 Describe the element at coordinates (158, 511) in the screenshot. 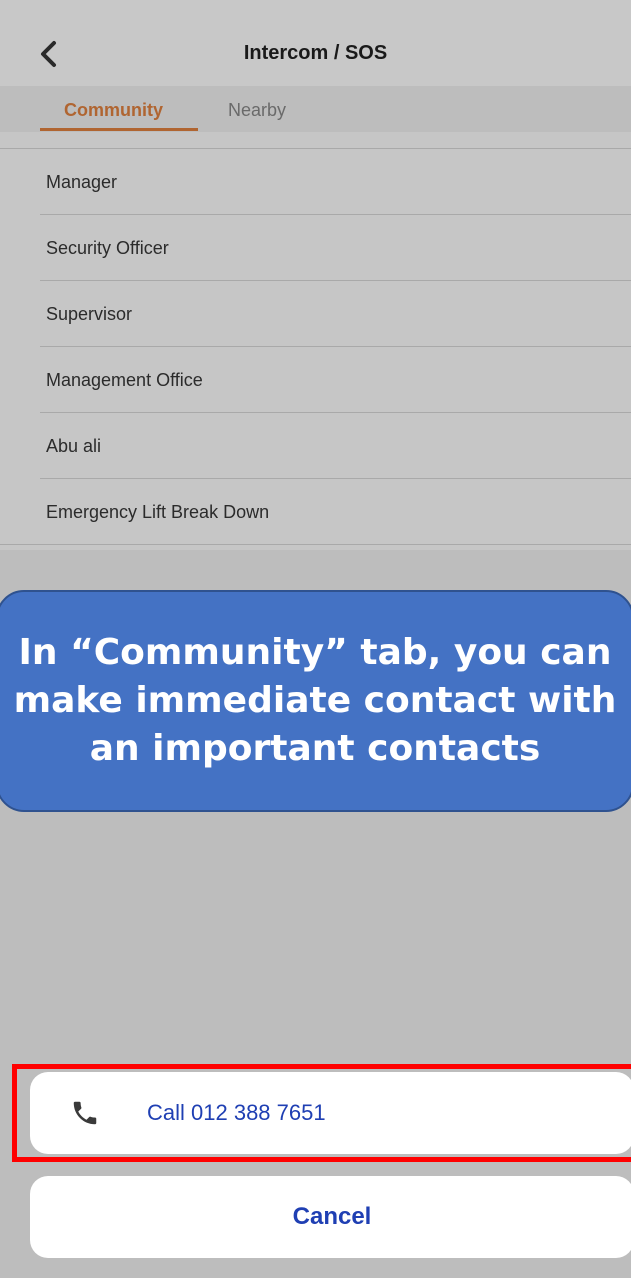

I see `list-item-label: Emergency Lift Break Down` at that location.